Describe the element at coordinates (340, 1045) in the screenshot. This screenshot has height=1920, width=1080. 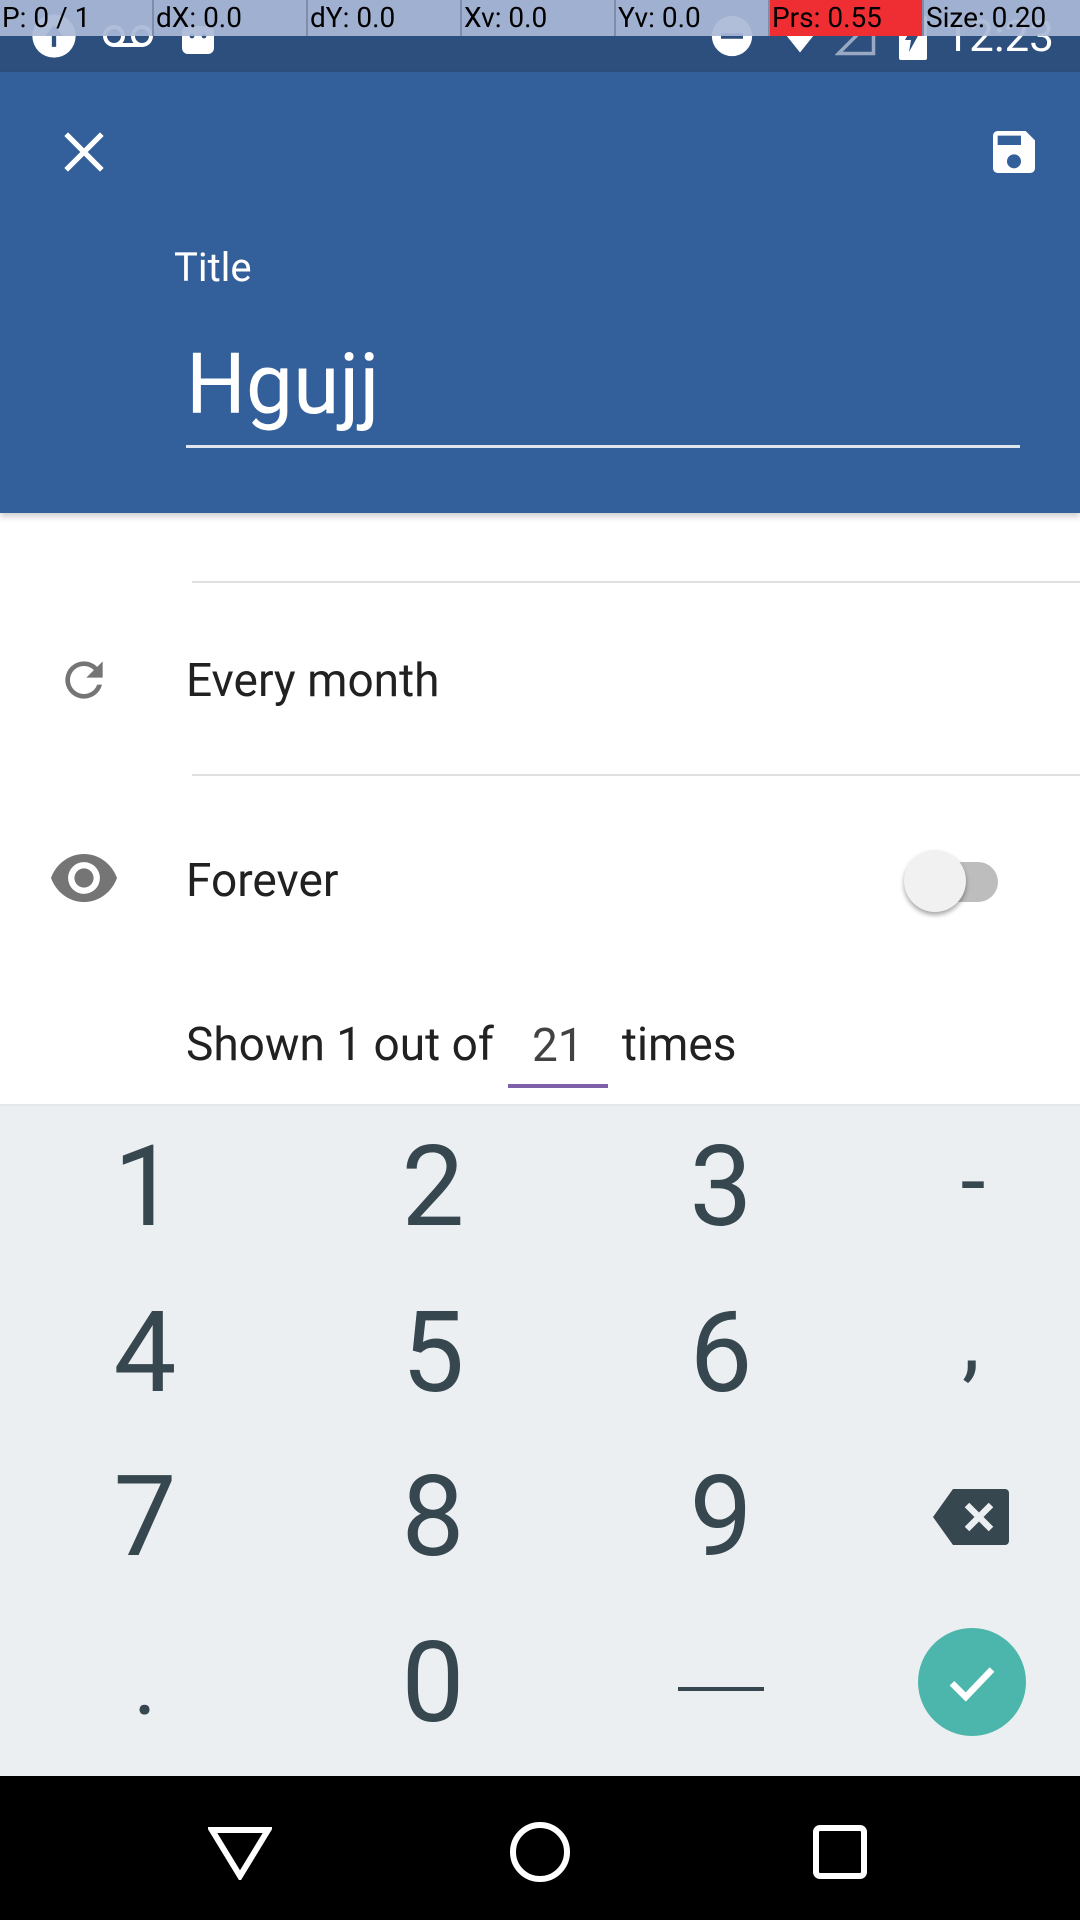
I see `shown-prefix: Shown 1 out of` at that location.